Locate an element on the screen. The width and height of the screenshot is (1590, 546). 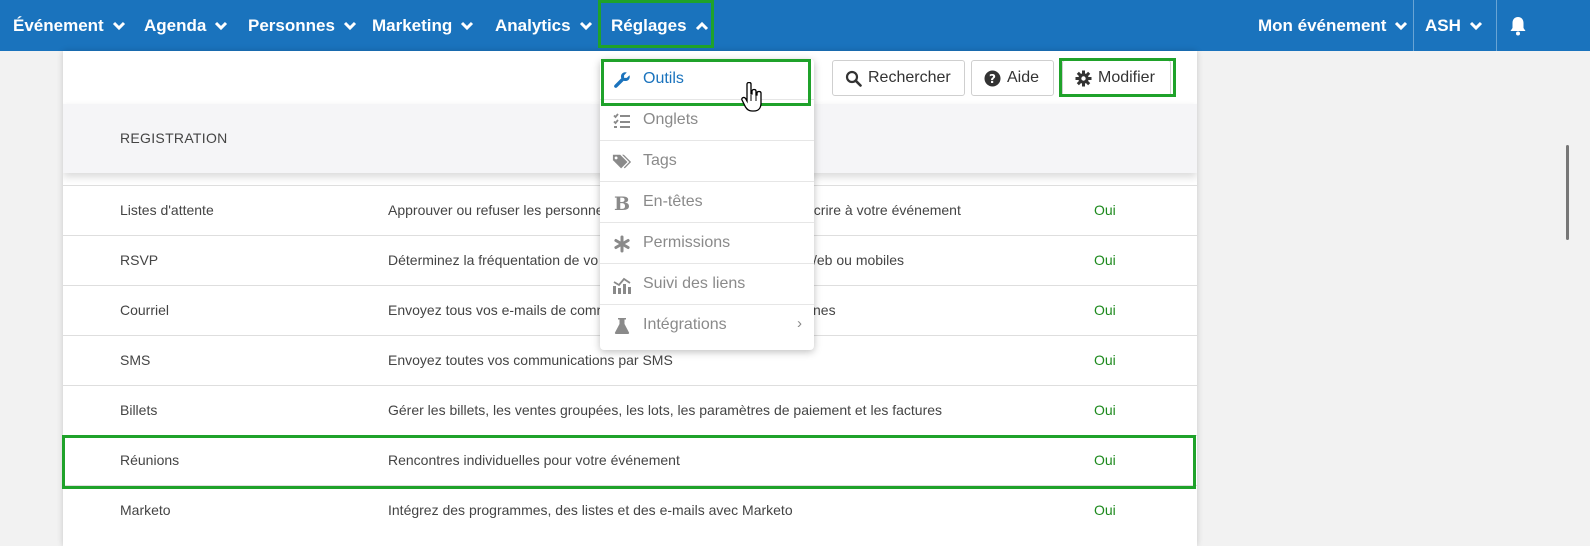
wrench-icon is located at coordinates (622, 80).